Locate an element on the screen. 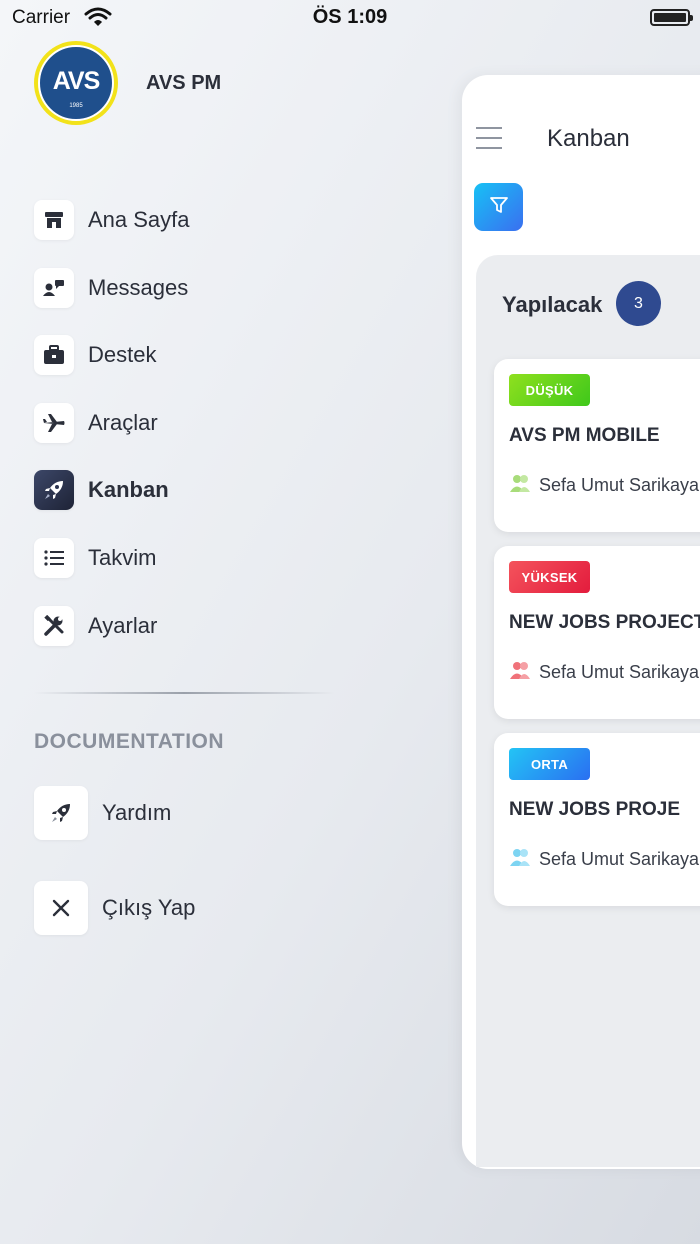  menu-label: Ayarlar is located at coordinates (123, 625).